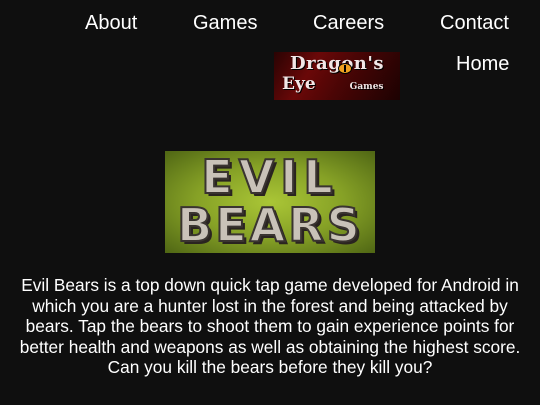 The image size is (540, 405). I want to click on logo-eye-text: Eye, so click(299, 84).